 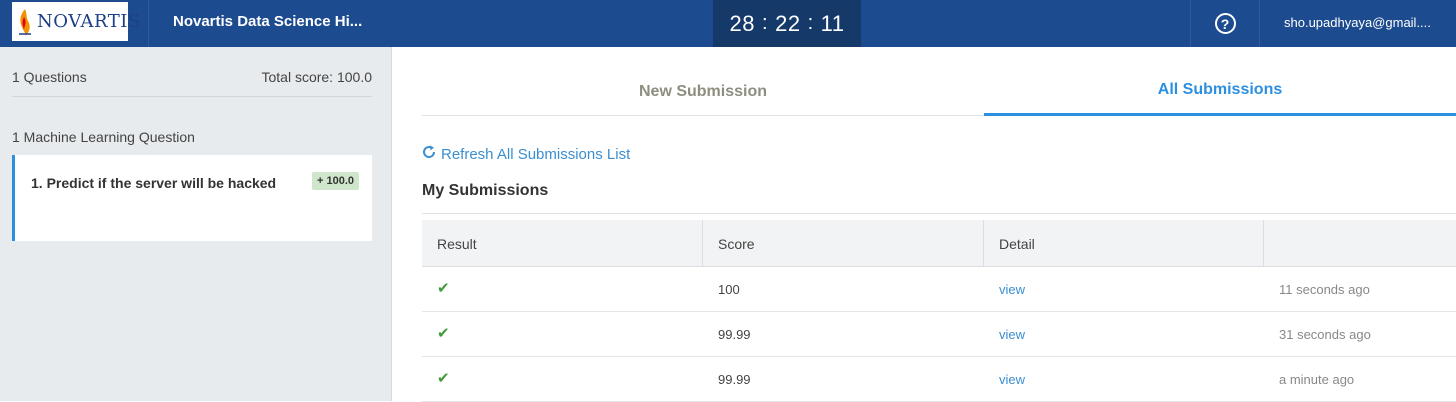 I want to click on refresh-icon, so click(x=429, y=152).